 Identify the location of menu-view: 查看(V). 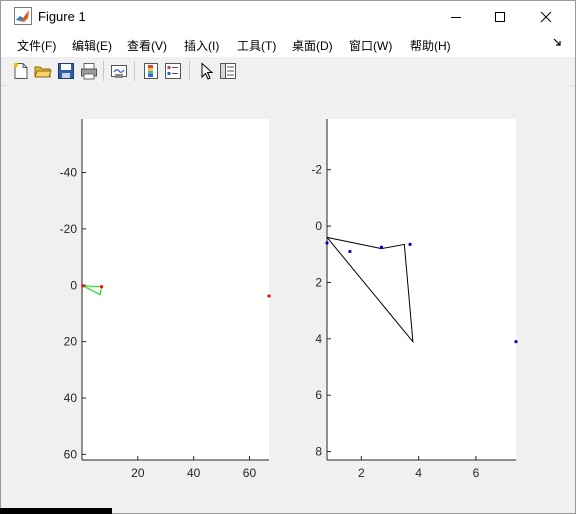
(147, 45).